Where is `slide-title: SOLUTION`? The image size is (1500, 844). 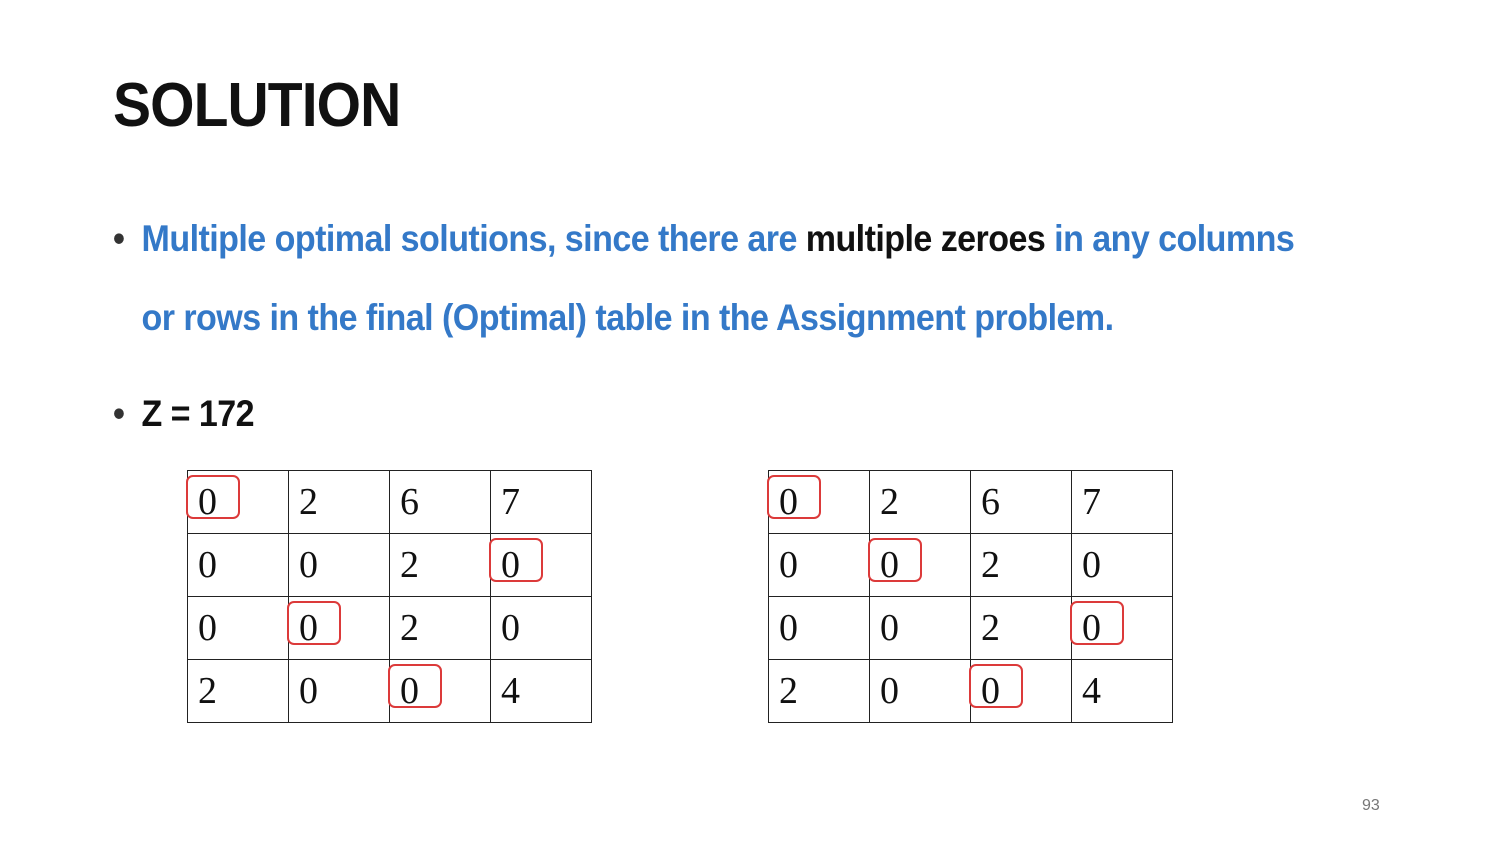
slide-title: SOLUTION is located at coordinates (257, 105).